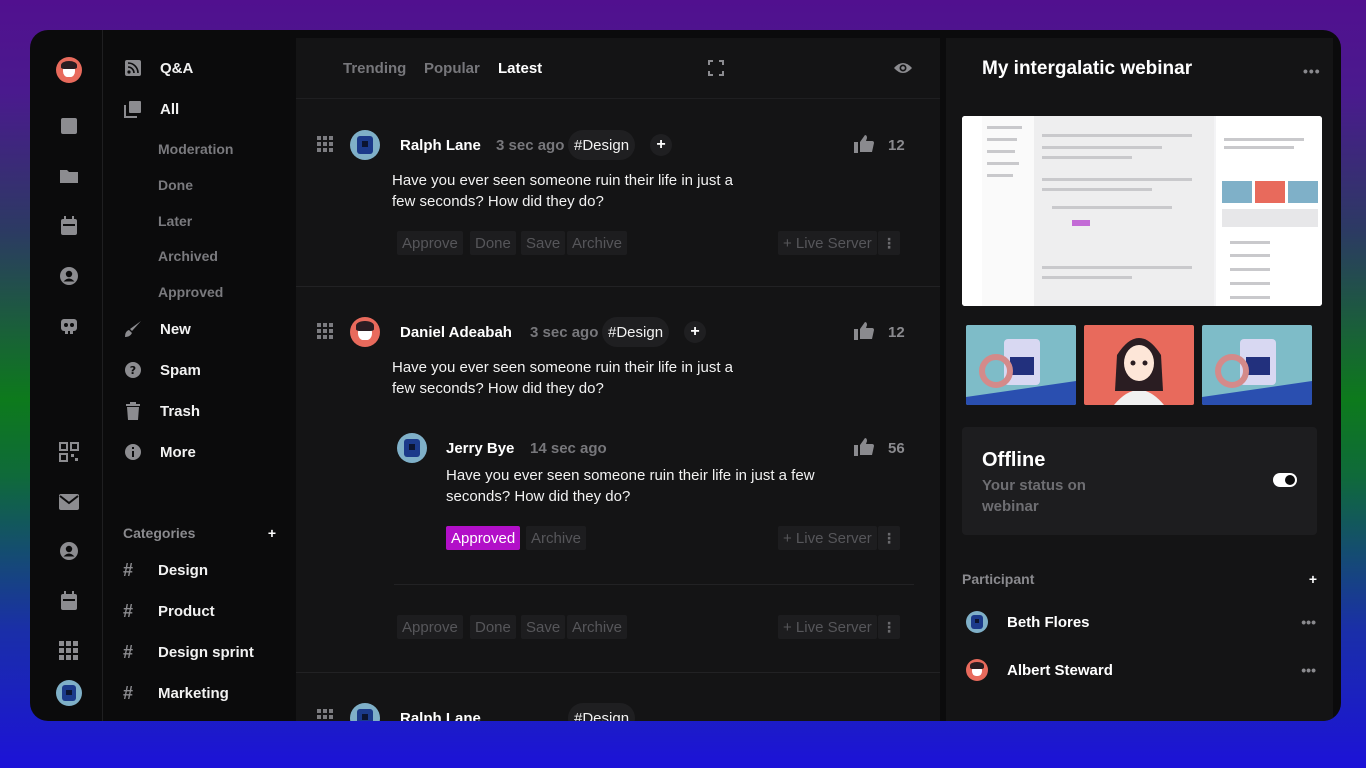 The image size is (1366, 768). I want to click on participants-label: Participant, so click(998, 579).